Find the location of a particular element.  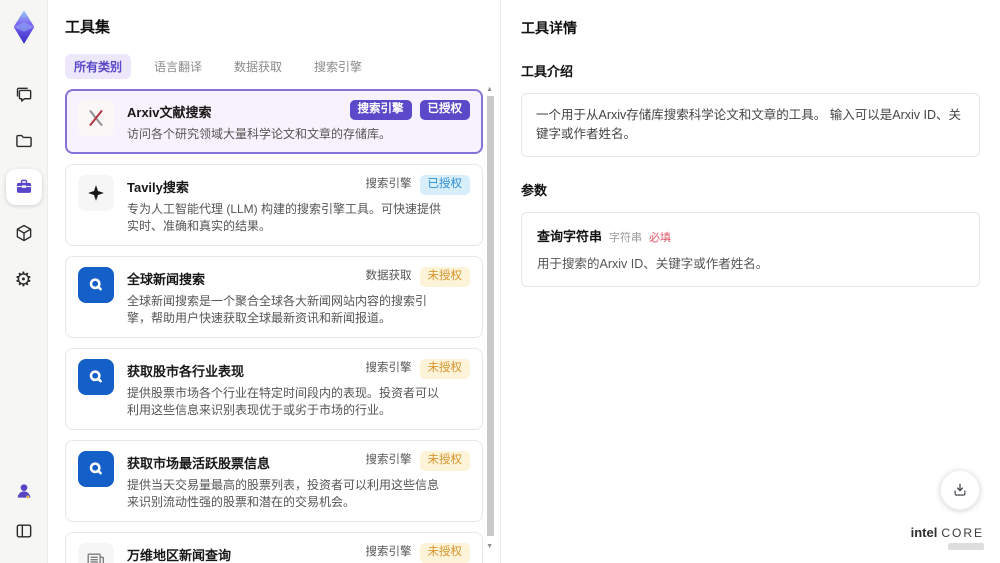

category-tabs: 所有类别 语言翻译 数据获取 搜索引擎 is located at coordinates (282, 66).